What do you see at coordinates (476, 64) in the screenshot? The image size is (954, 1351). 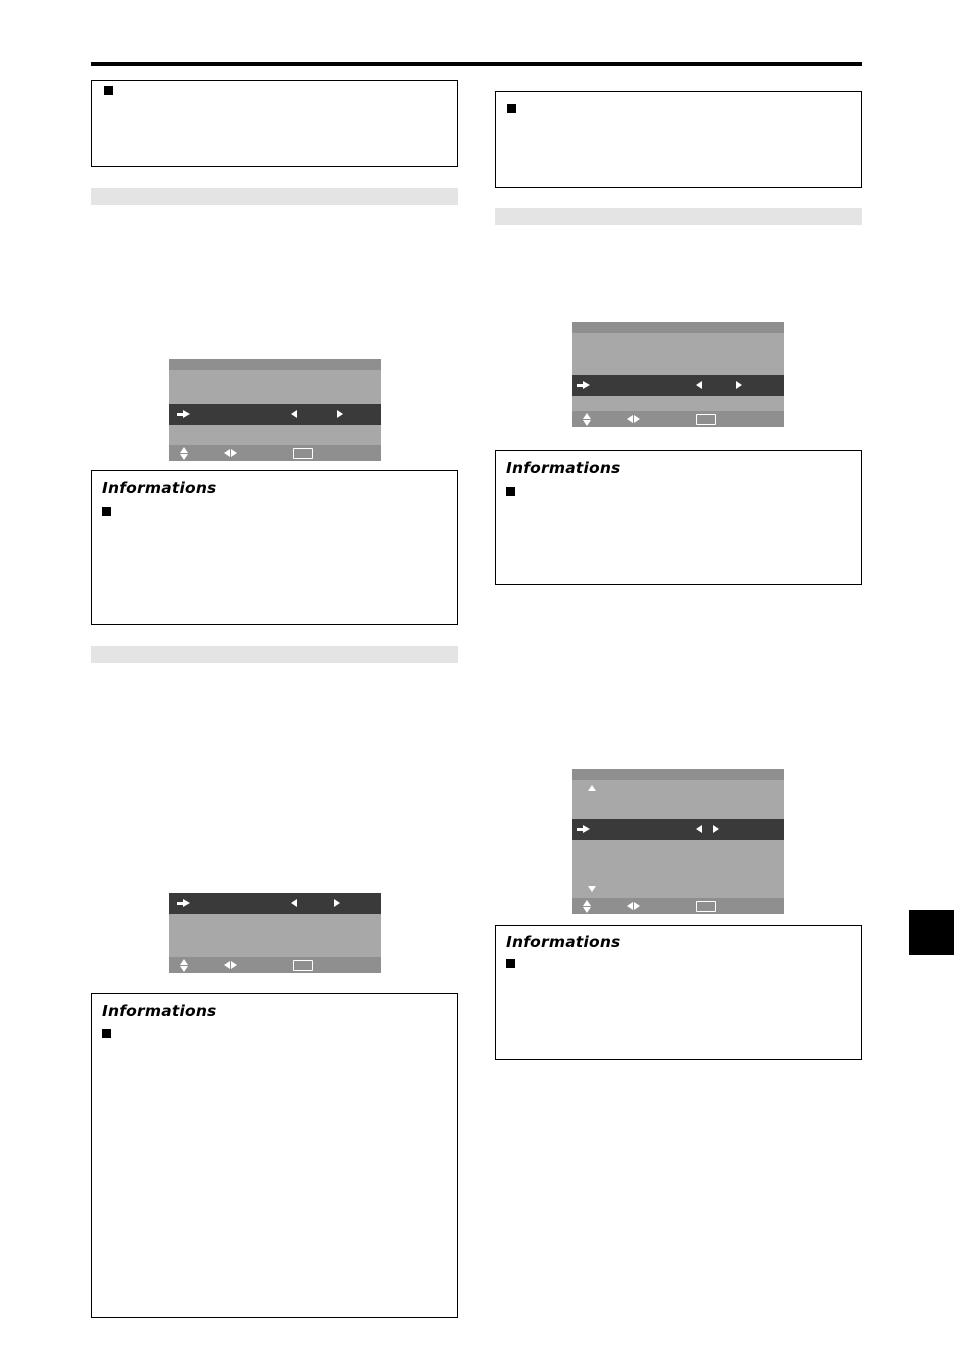 I see `header-rule` at bounding box center [476, 64].